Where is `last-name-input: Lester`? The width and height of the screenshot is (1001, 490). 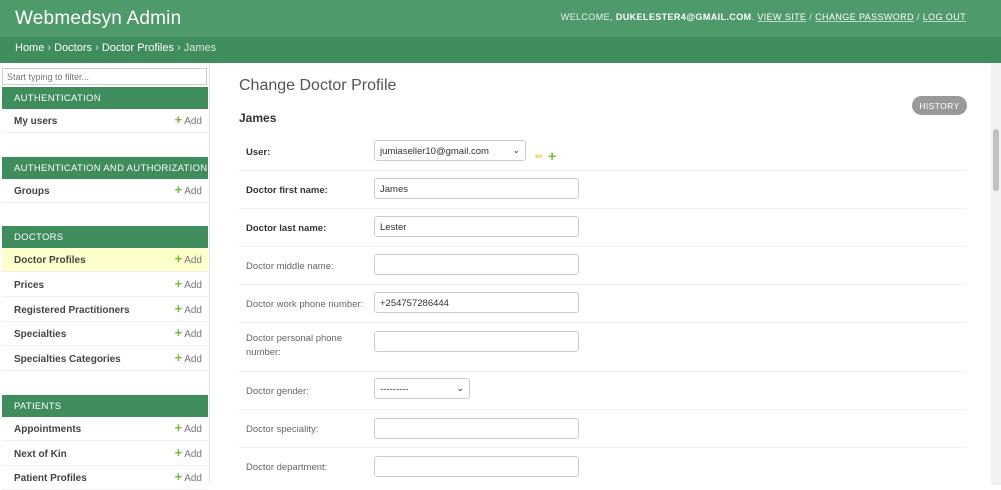 last-name-input: Lester is located at coordinates (476, 226).